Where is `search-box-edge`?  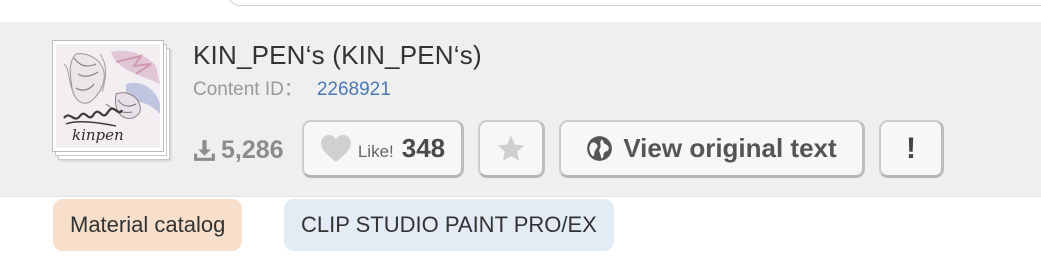
search-box-edge is located at coordinates (634, 3).